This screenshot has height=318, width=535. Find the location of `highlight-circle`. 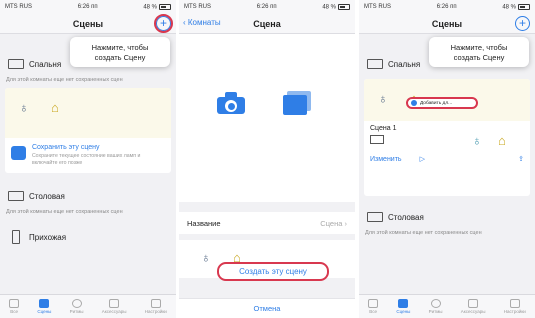

highlight-circle is located at coordinates (163, 23).